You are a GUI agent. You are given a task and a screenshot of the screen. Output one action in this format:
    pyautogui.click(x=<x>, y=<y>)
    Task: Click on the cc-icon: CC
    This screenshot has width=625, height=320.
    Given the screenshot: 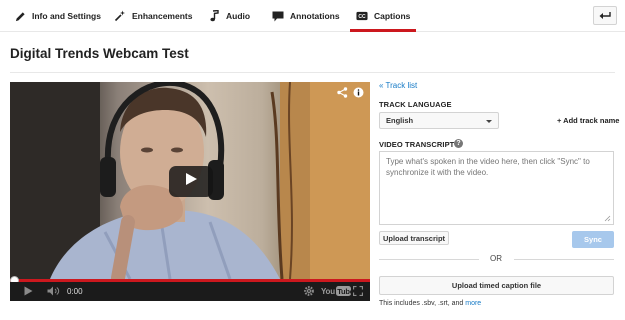 What is the action you would take?
    pyautogui.click(x=362, y=16)
    